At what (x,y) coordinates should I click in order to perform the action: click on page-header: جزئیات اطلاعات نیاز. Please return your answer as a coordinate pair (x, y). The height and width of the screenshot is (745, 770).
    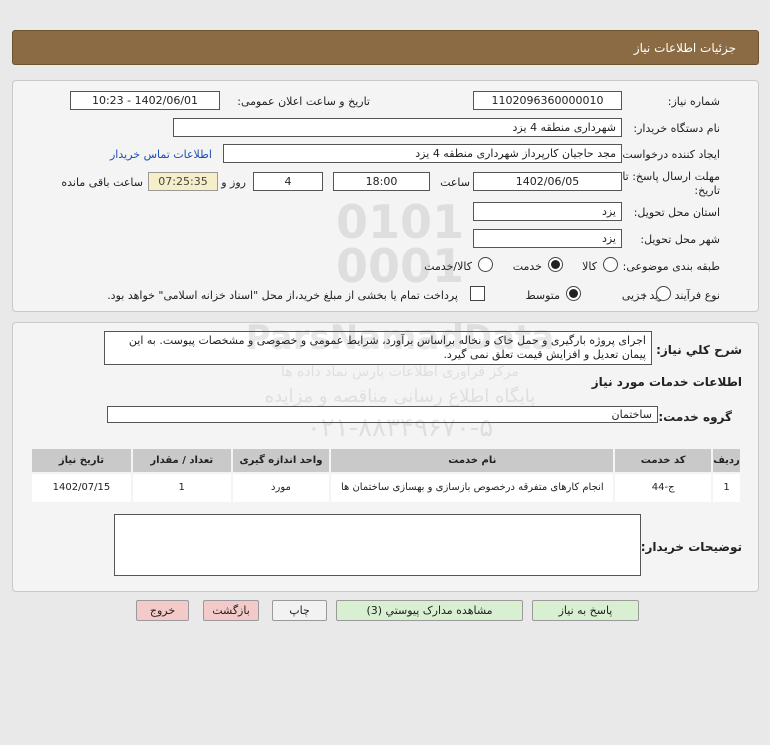
    Looking at the image, I should click on (385, 47).